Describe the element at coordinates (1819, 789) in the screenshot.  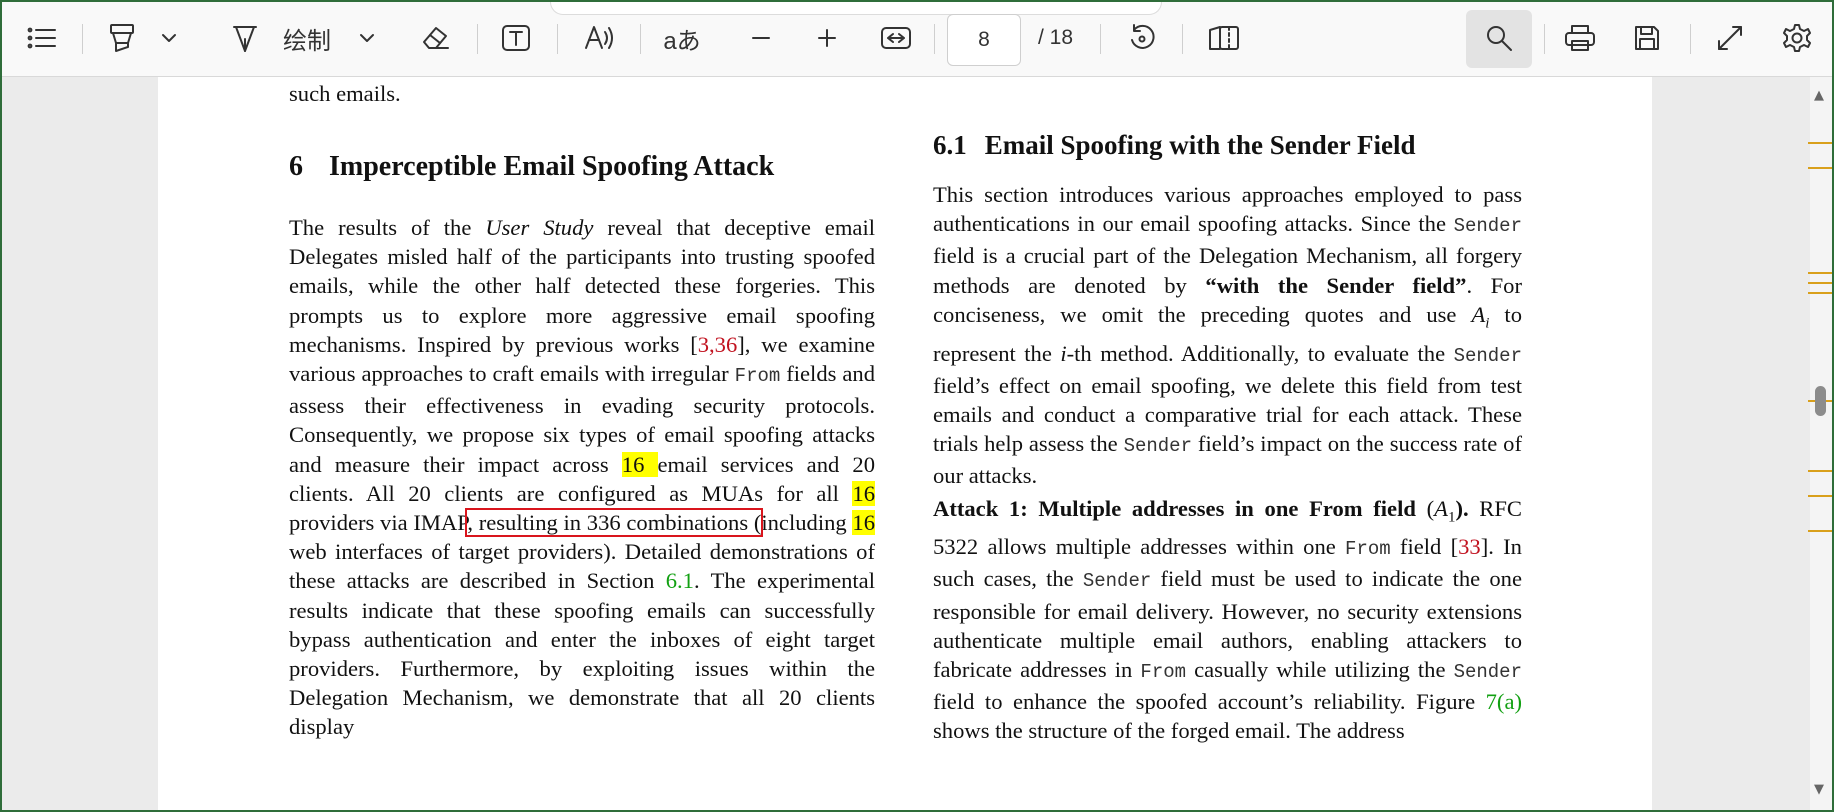
I see `scroll-down-arrow: ▼` at that location.